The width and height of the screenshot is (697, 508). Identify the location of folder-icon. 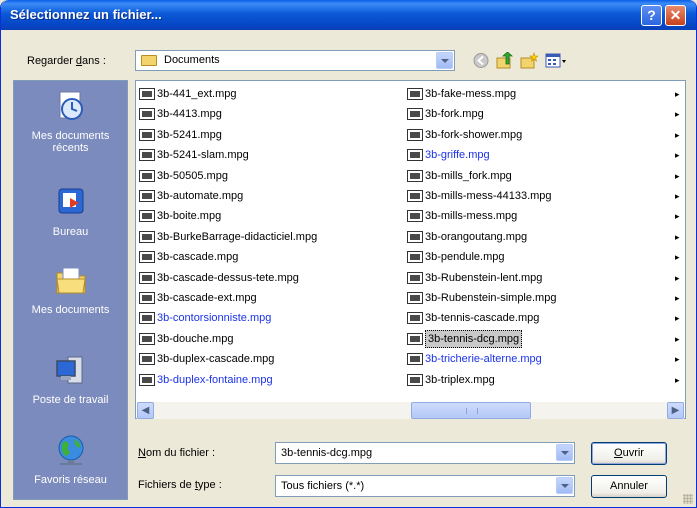
(149, 60).